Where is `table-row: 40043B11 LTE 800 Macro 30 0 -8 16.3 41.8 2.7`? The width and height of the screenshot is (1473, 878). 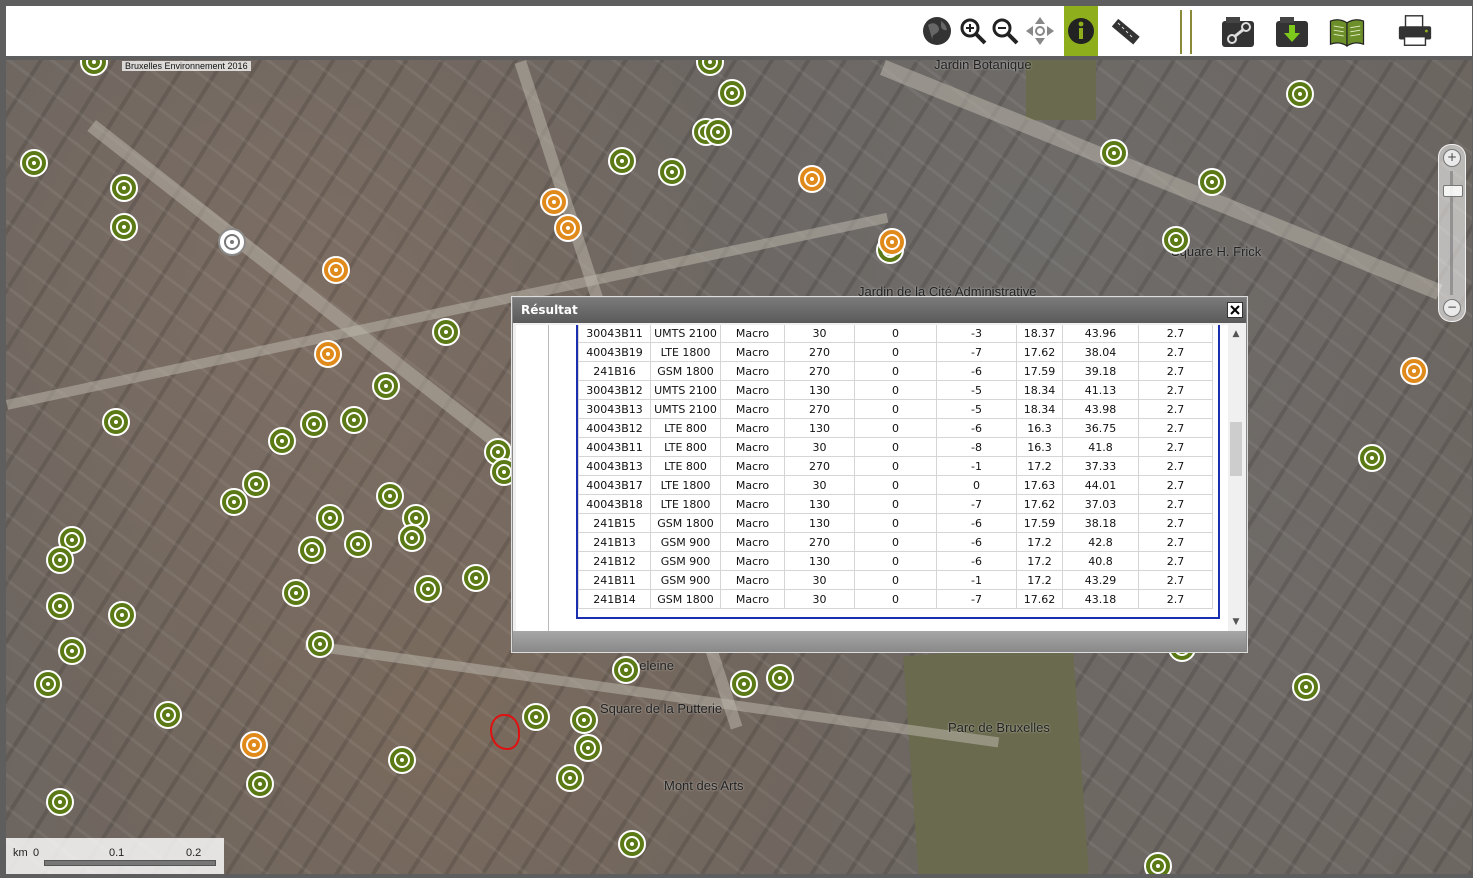
table-row: 40043B11 LTE 800 Macro 30 0 -8 16.3 41.8 2.7 is located at coordinates (895, 447).